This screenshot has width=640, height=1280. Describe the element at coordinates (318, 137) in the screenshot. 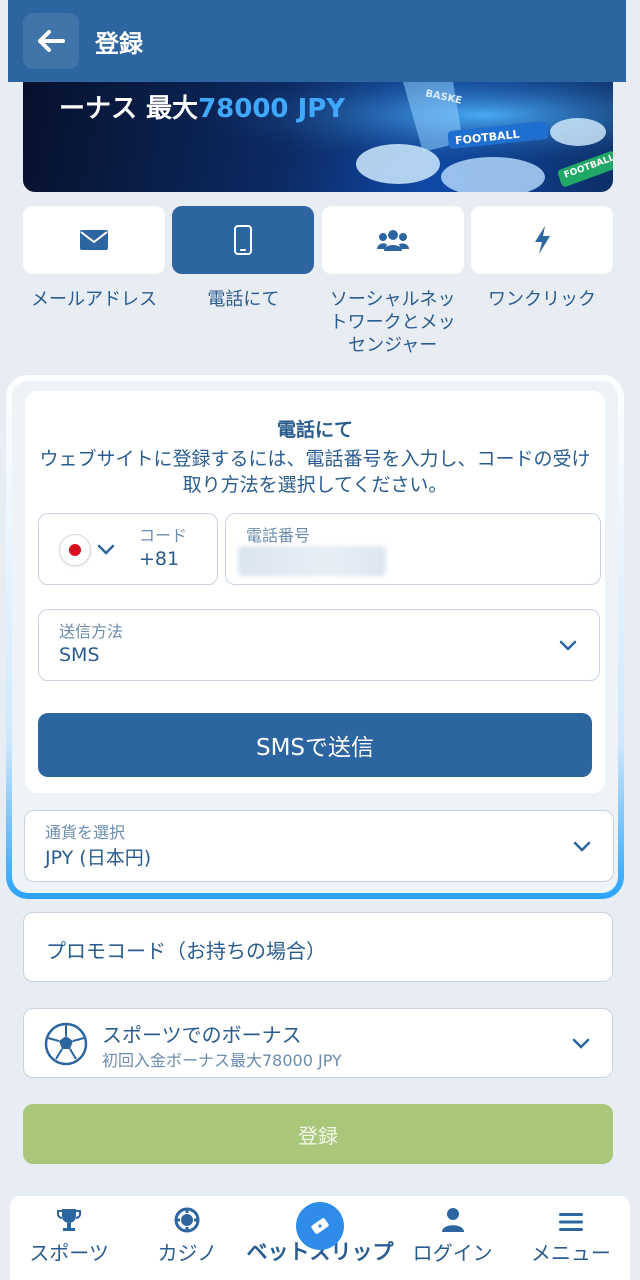

I see `promo-banner: ーナス 最大78000 JPY BASKE FOOTBALL FOOTBALL` at that location.